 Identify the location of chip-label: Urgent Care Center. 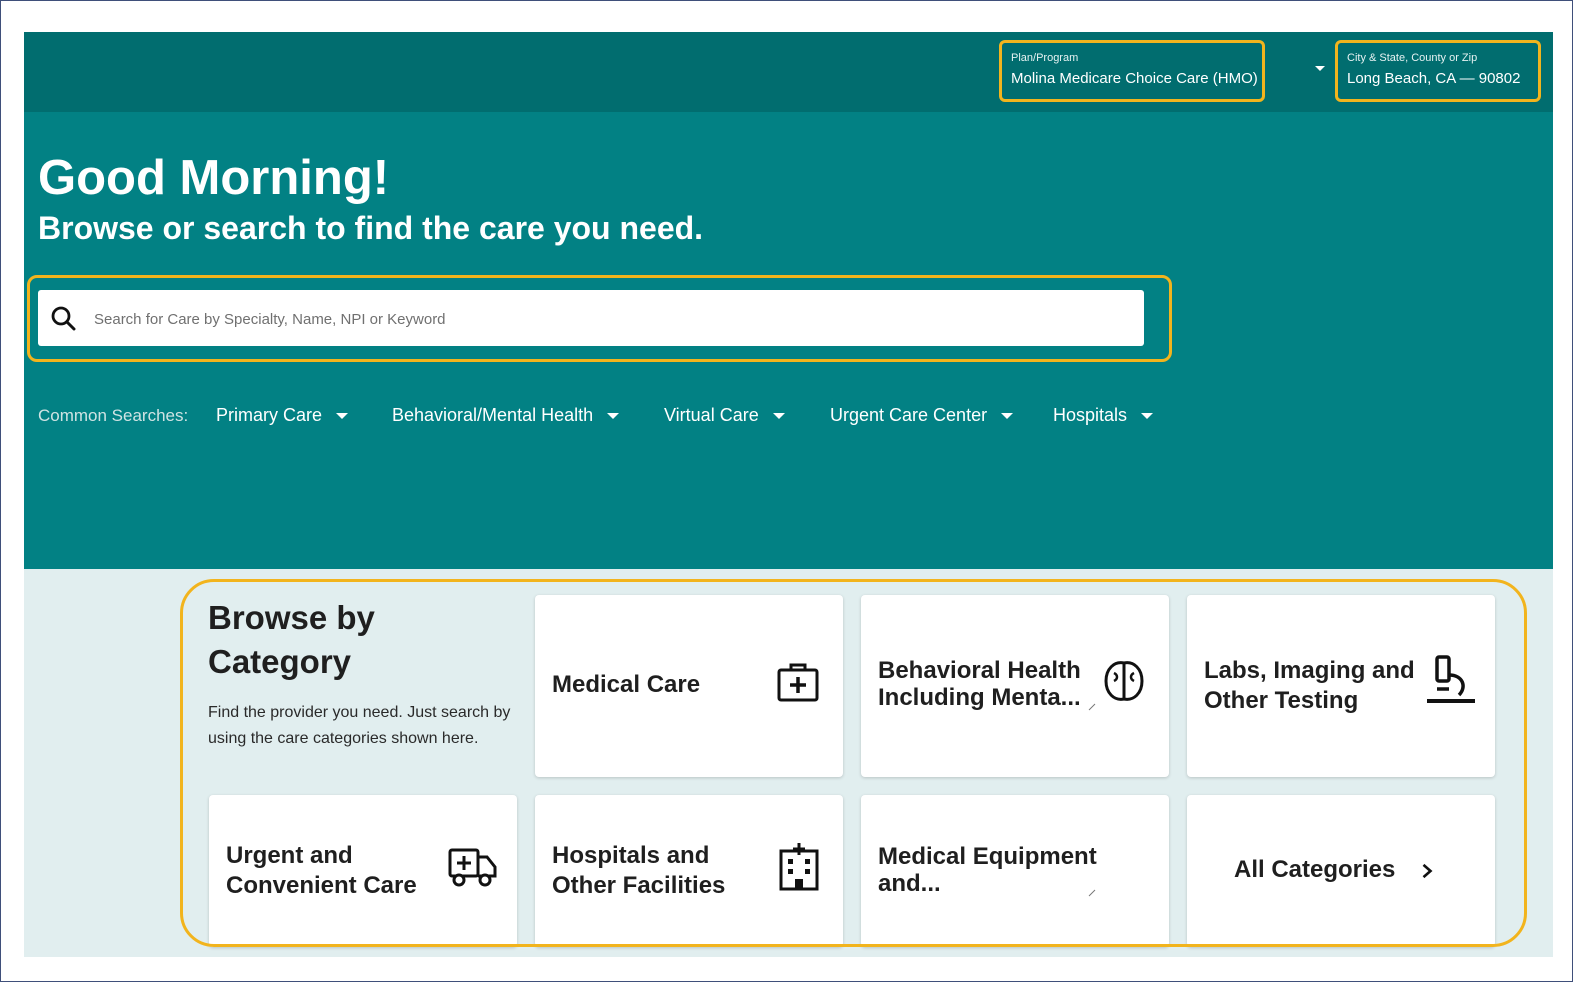
(909, 415).